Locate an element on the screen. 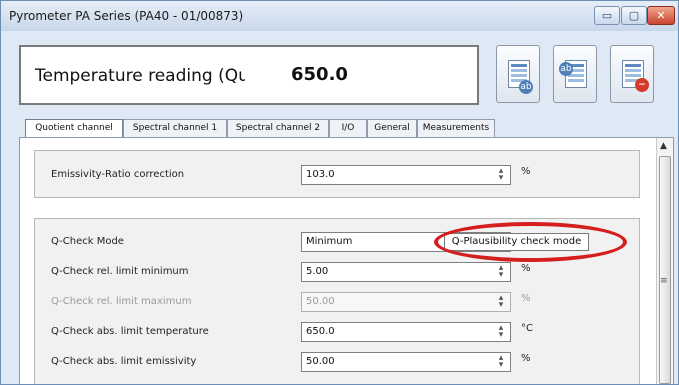  q-check-rel-min-stepper: ▴ ▾ is located at coordinates (501, 272).